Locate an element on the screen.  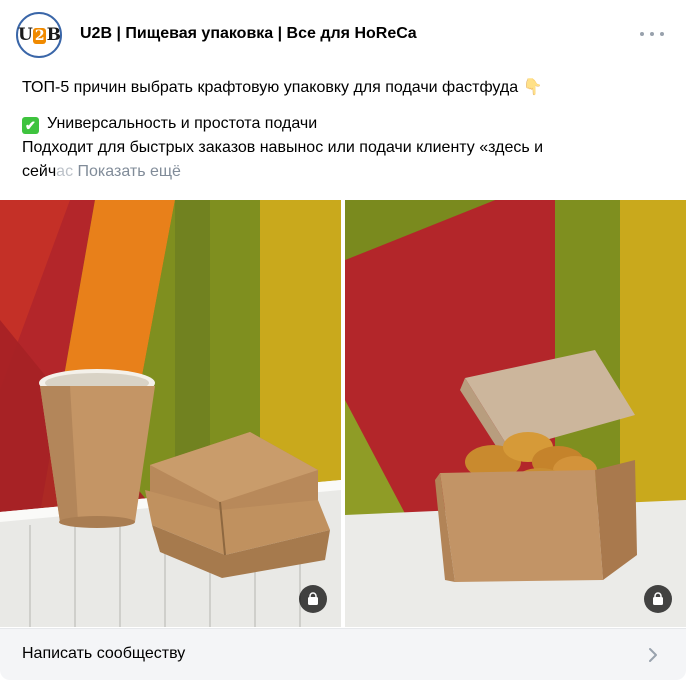
write-to-community-button: Написать сообществу is located at coordinates (343, 654).